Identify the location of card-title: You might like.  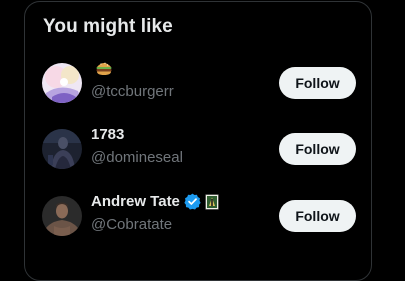
(108, 26).